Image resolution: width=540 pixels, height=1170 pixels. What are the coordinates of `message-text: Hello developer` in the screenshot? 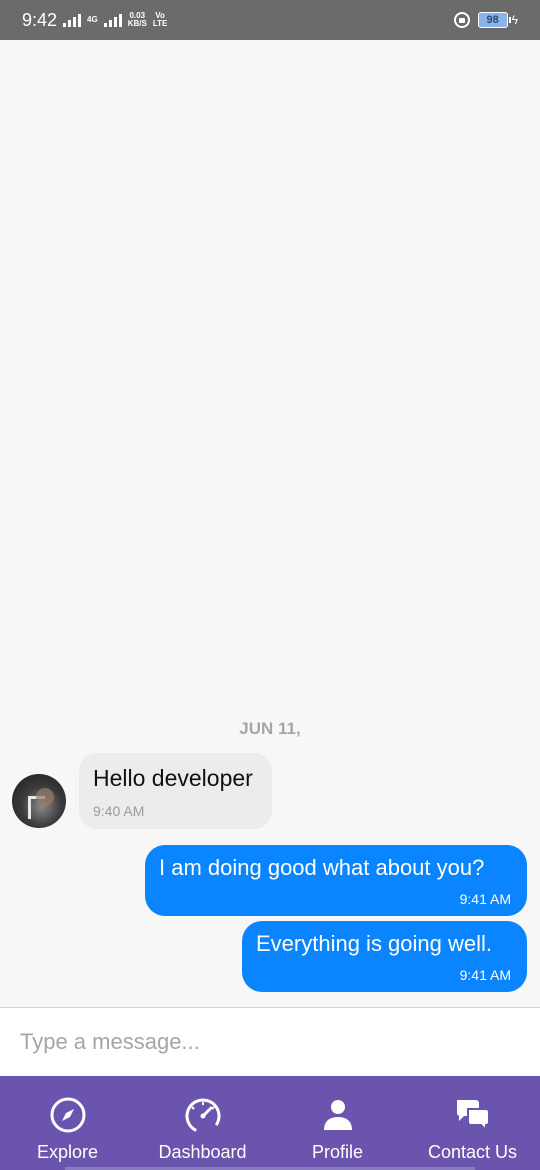 It's located at (173, 778).